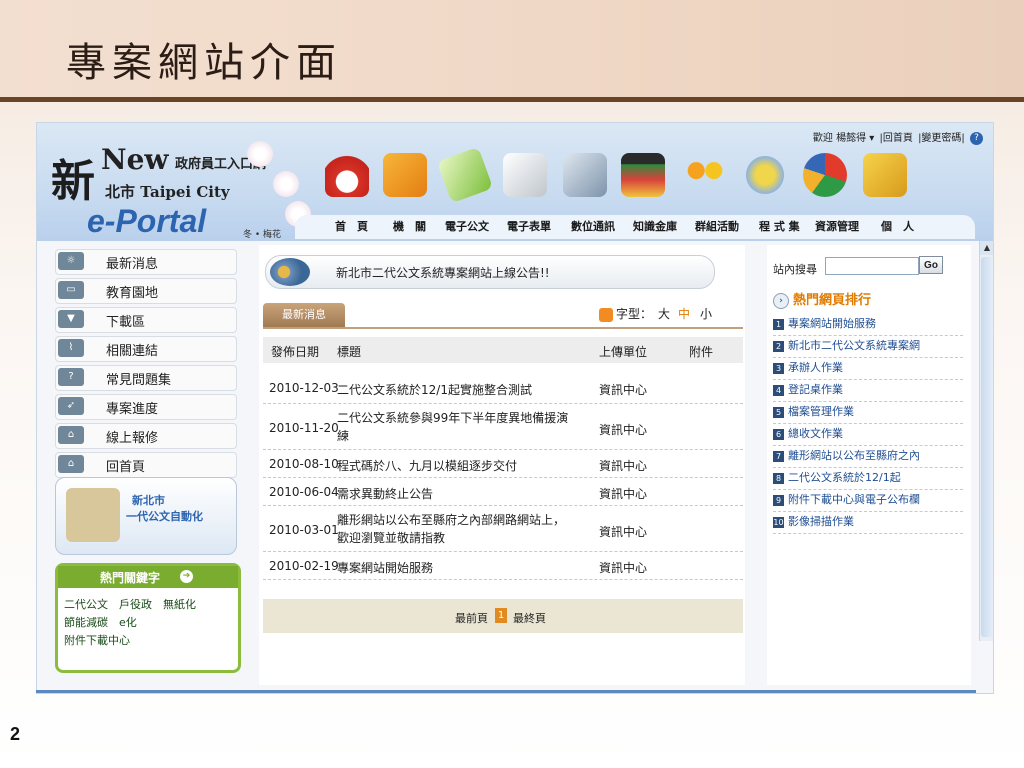  I want to click on rank-label: 專案網站開始服務, so click(832, 323).